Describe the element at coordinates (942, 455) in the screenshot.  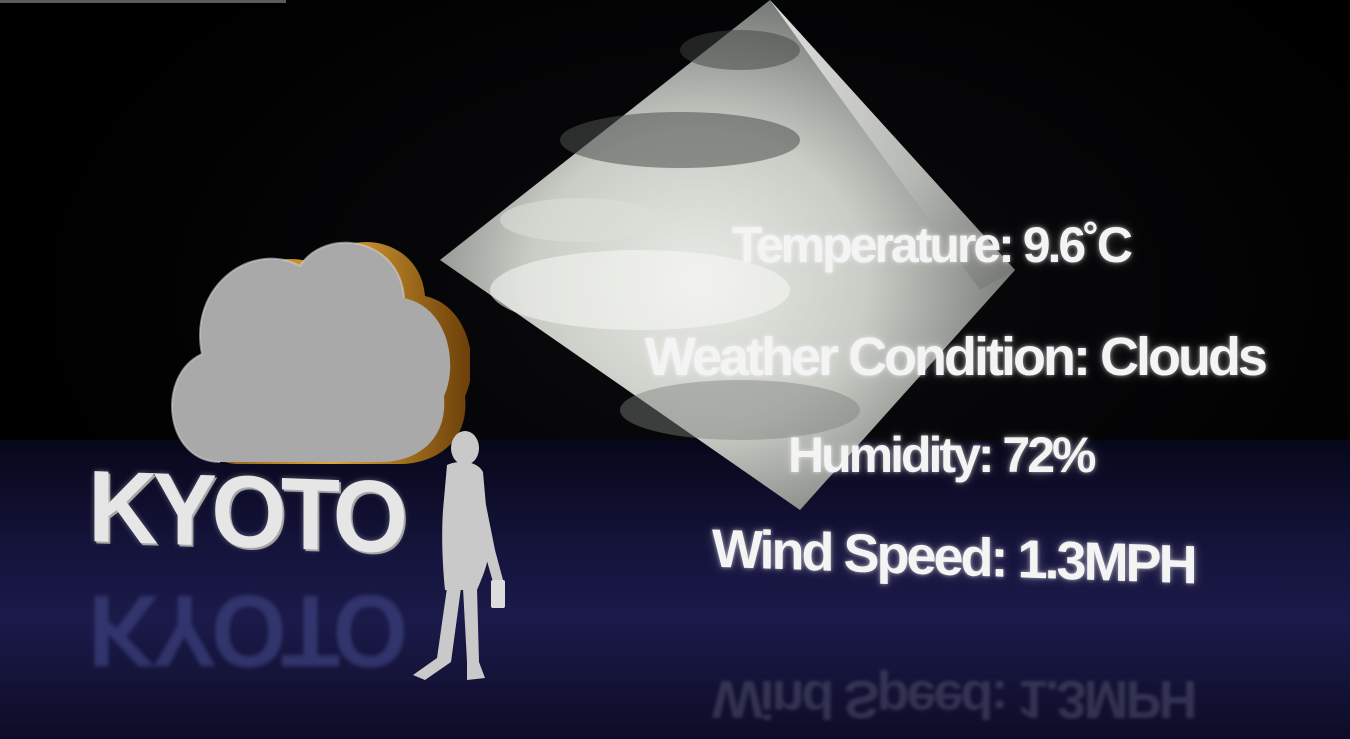
I see `humidity-readout: Humidity: 72%` at that location.